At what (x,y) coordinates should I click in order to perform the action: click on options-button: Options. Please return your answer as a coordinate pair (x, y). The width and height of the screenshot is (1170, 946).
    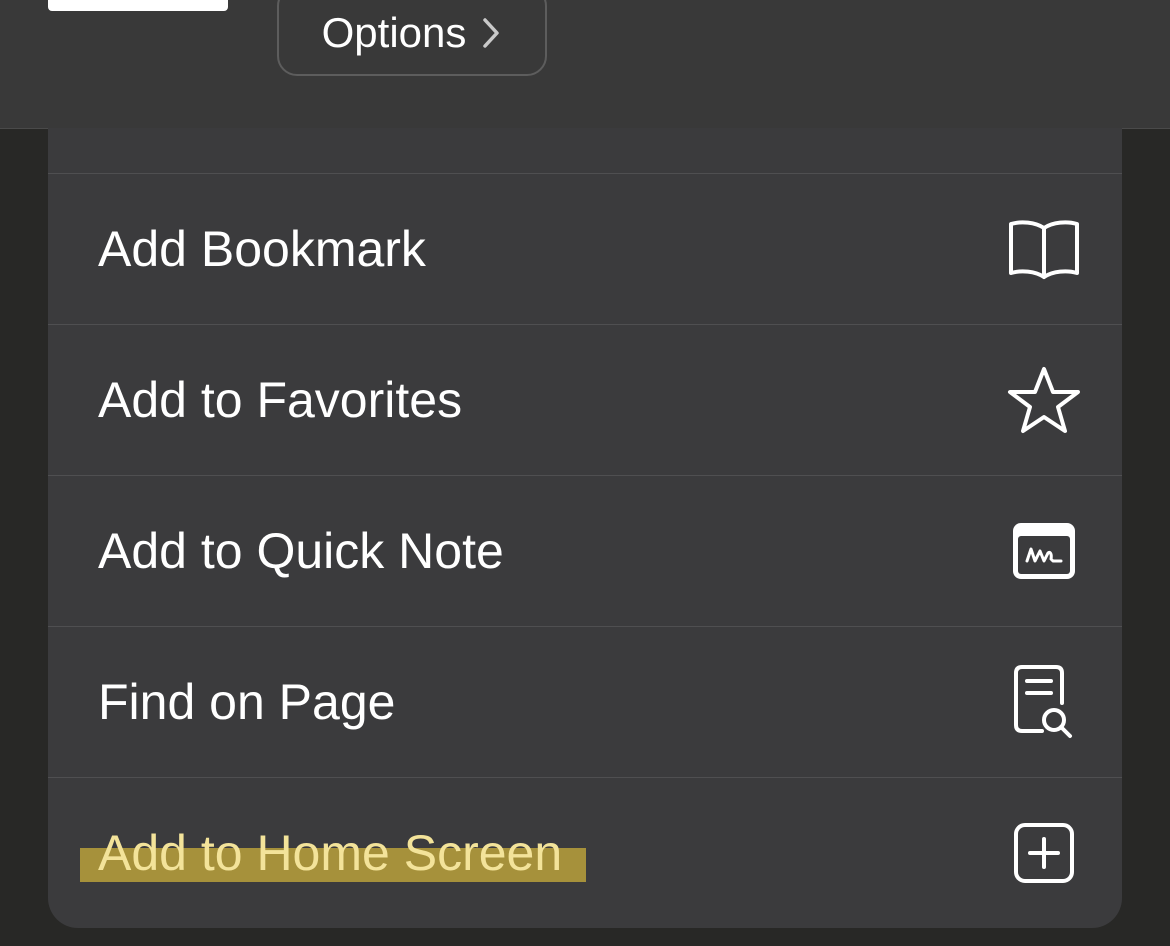
    Looking at the image, I should click on (412, 38).